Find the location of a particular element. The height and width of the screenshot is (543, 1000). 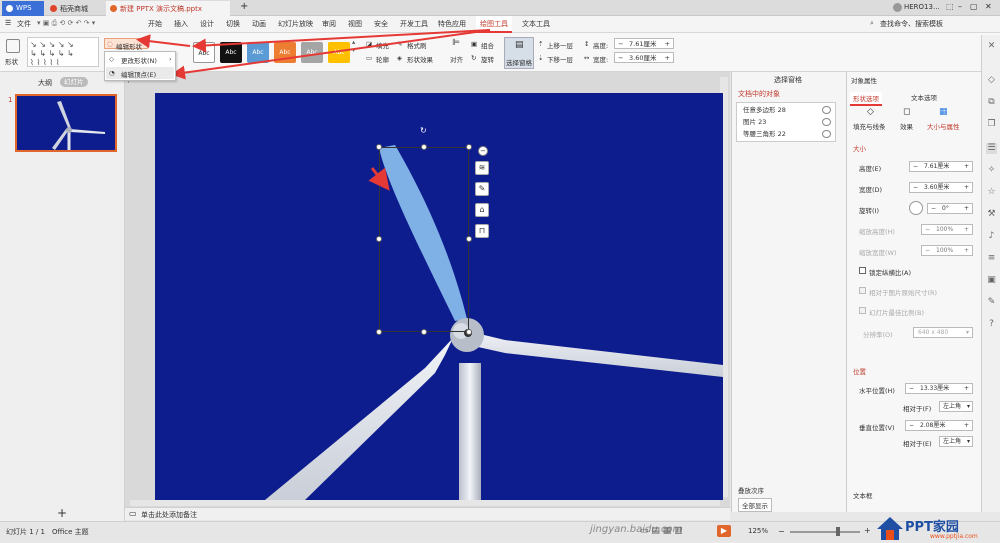

show-all-button: 全部显示 is located at coordinates (755, 505).